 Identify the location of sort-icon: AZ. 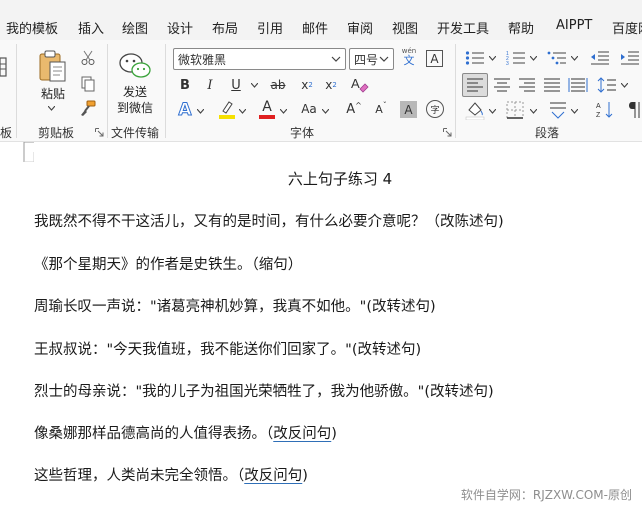
(606, 110).